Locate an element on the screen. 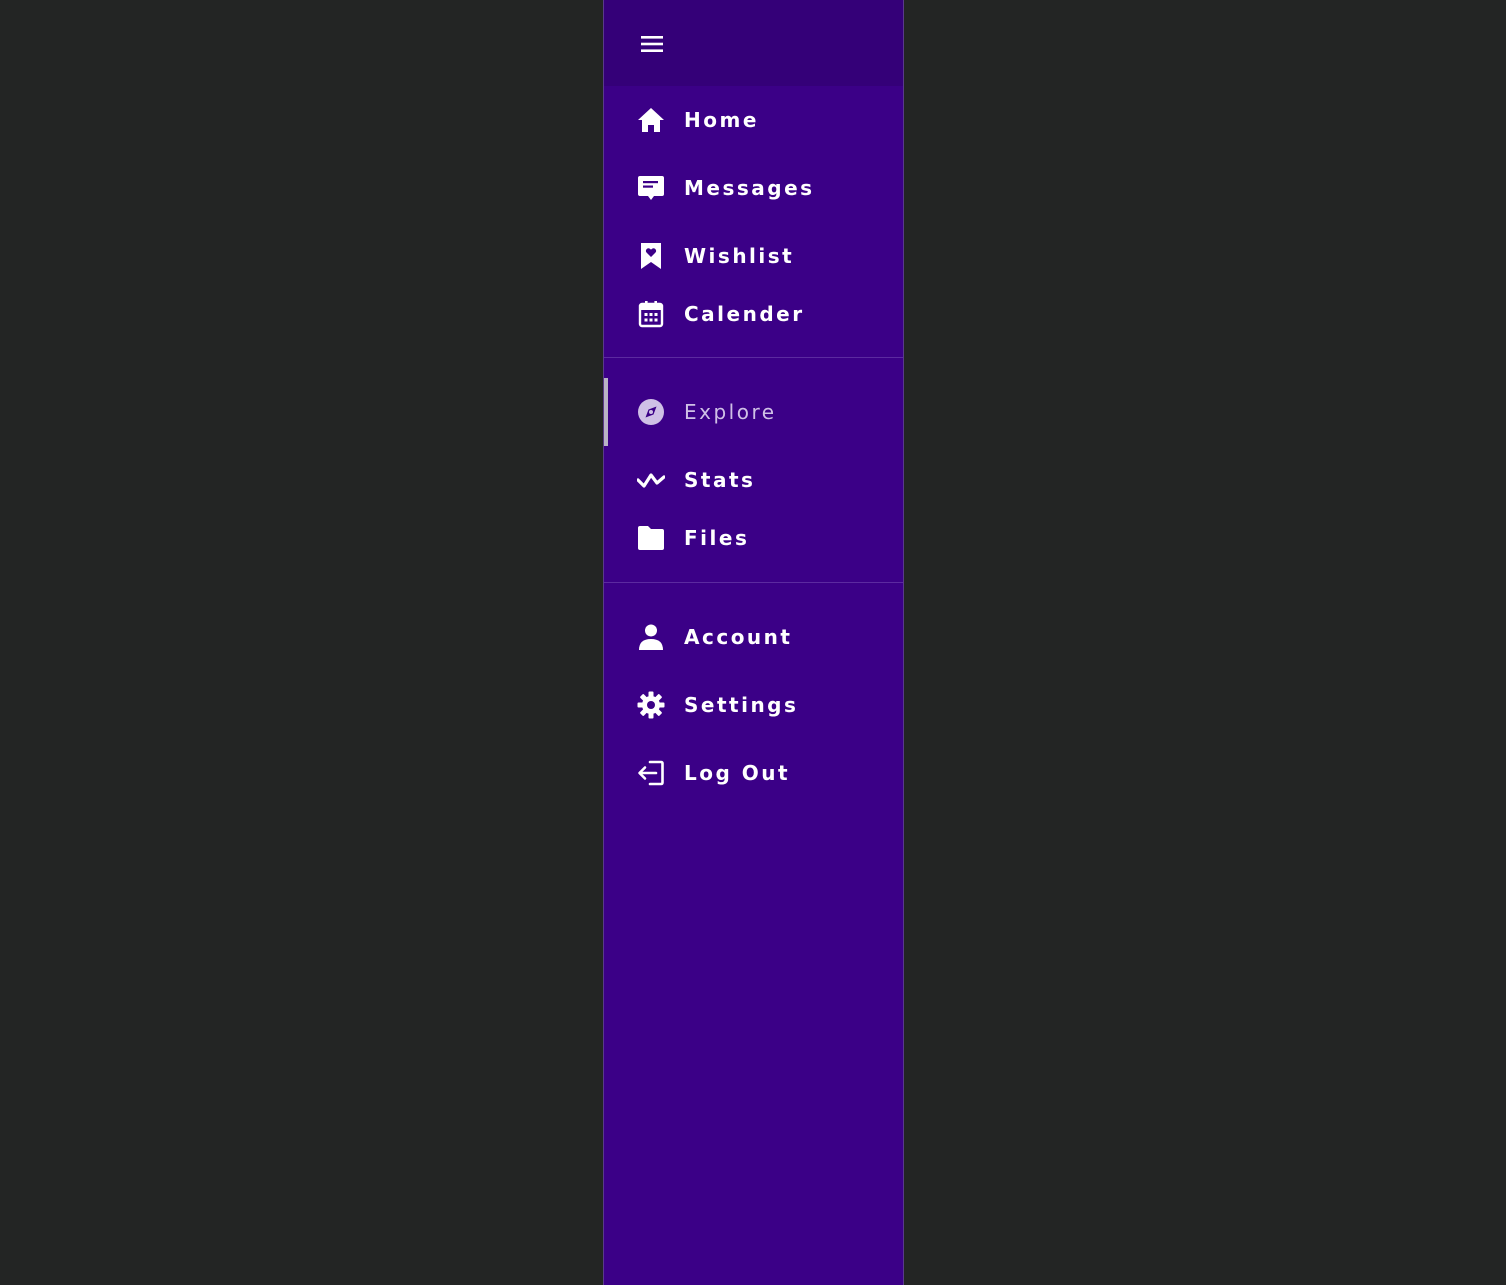  sidebar-item-label: Settings is located at coordinates (741, 705).